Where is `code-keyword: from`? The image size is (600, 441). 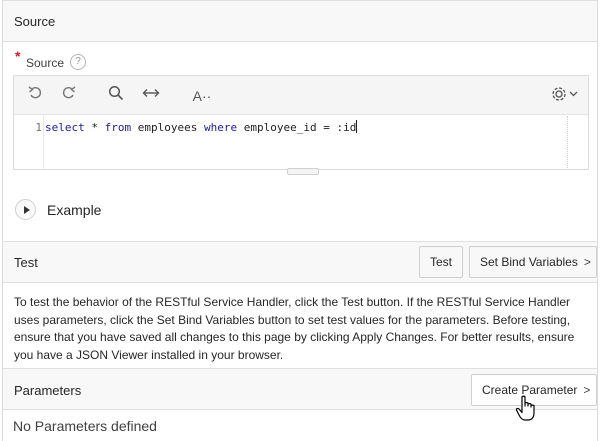 code-keyword: from is located at coordinates (118, 127).